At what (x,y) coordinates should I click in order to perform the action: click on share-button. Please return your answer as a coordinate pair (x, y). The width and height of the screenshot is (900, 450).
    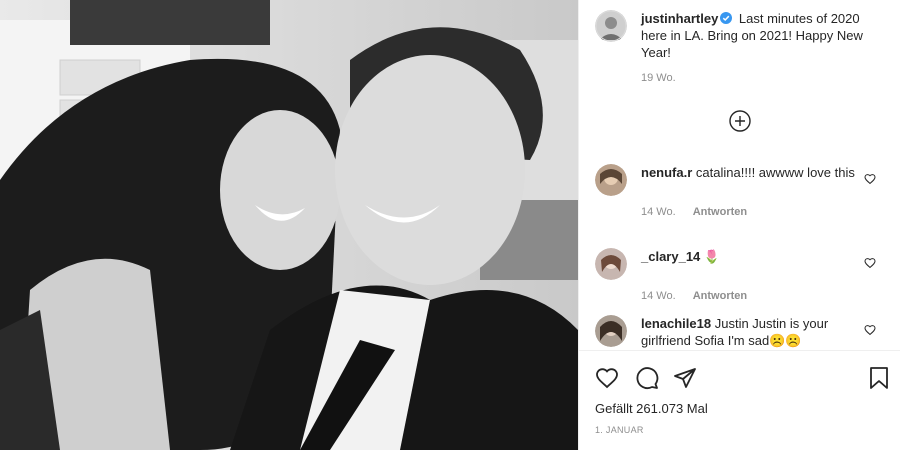
    Looking at the image, I should click on (685, 378).